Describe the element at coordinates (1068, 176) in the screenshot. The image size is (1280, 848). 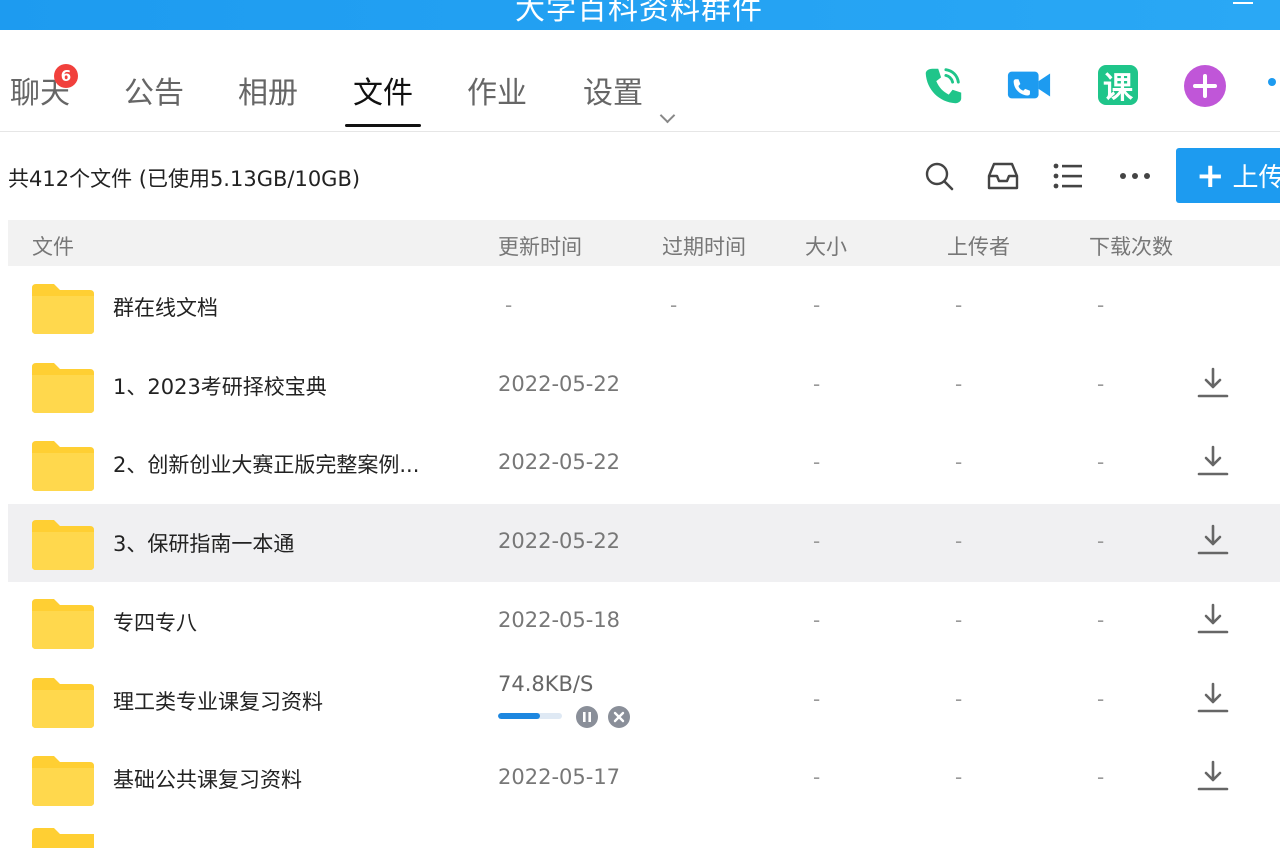
I see `list-view-icon` at that location.